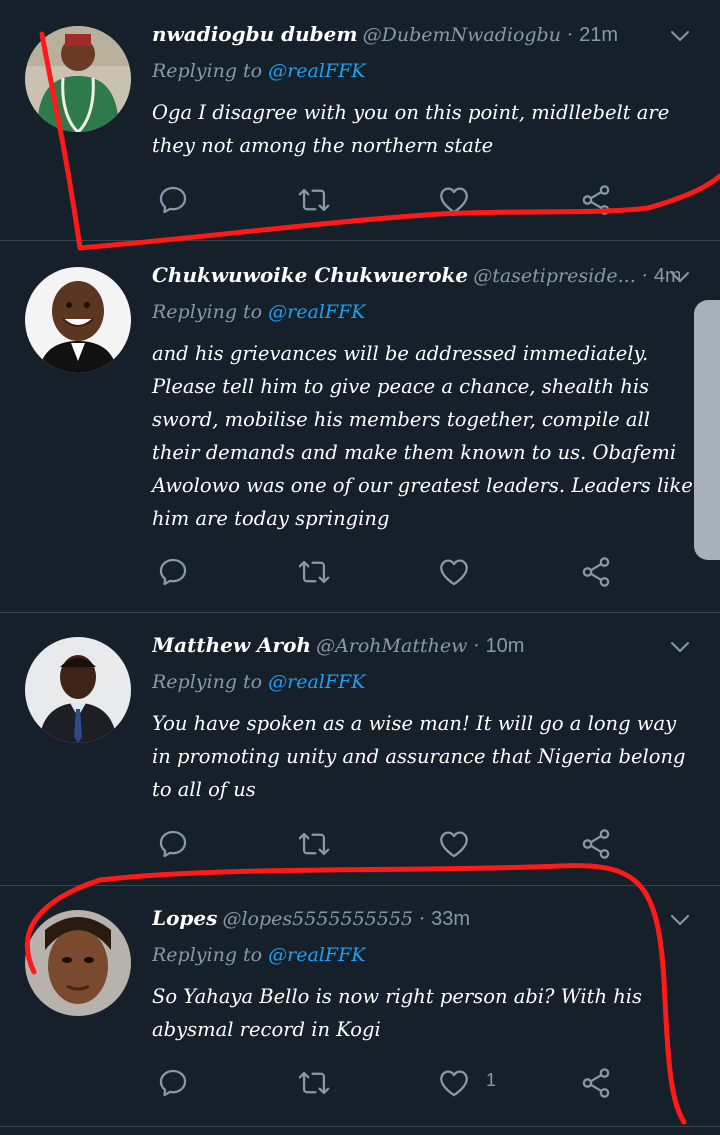 The width and height of the screenshot is (720, 1135). What do you see at coordinates (598, 35) in the screenshot?
I see `timestamp: 21m` at bounding box center [598, 35].